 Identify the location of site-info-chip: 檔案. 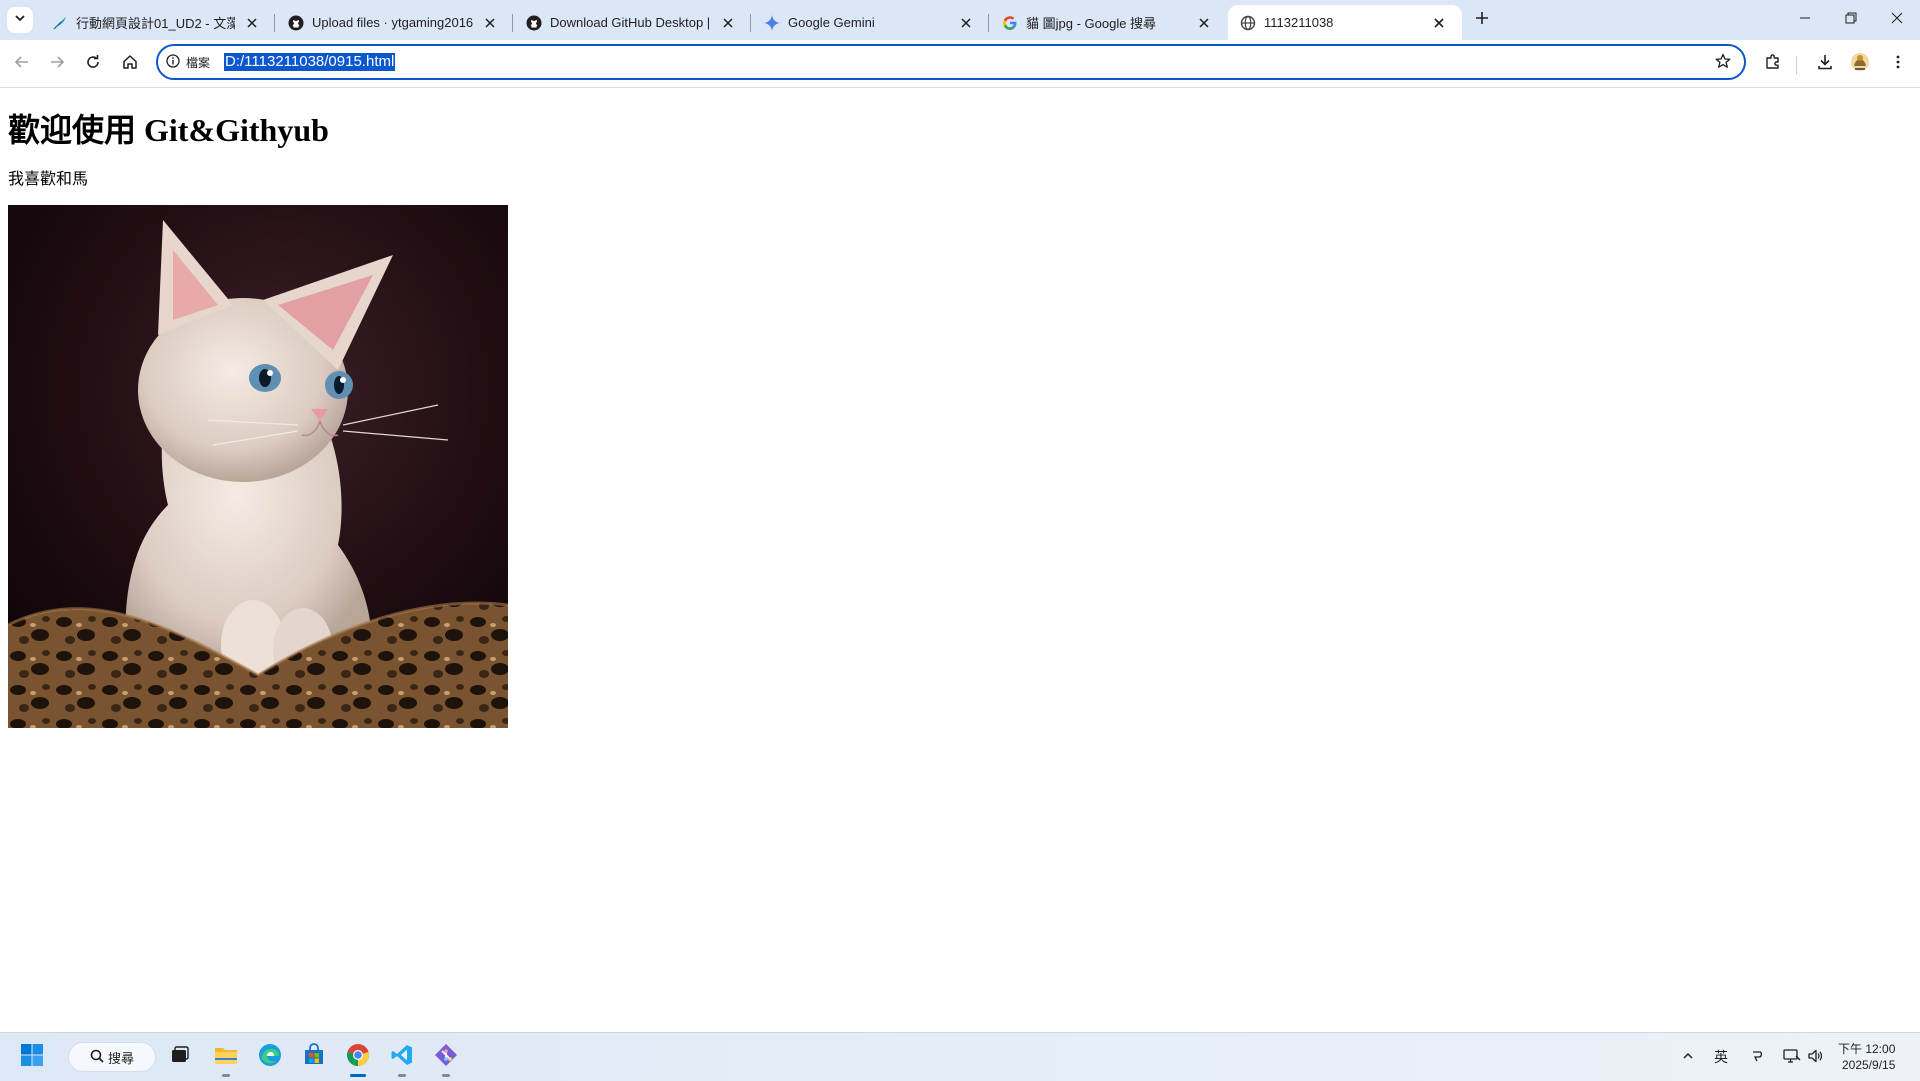
(188, 62).